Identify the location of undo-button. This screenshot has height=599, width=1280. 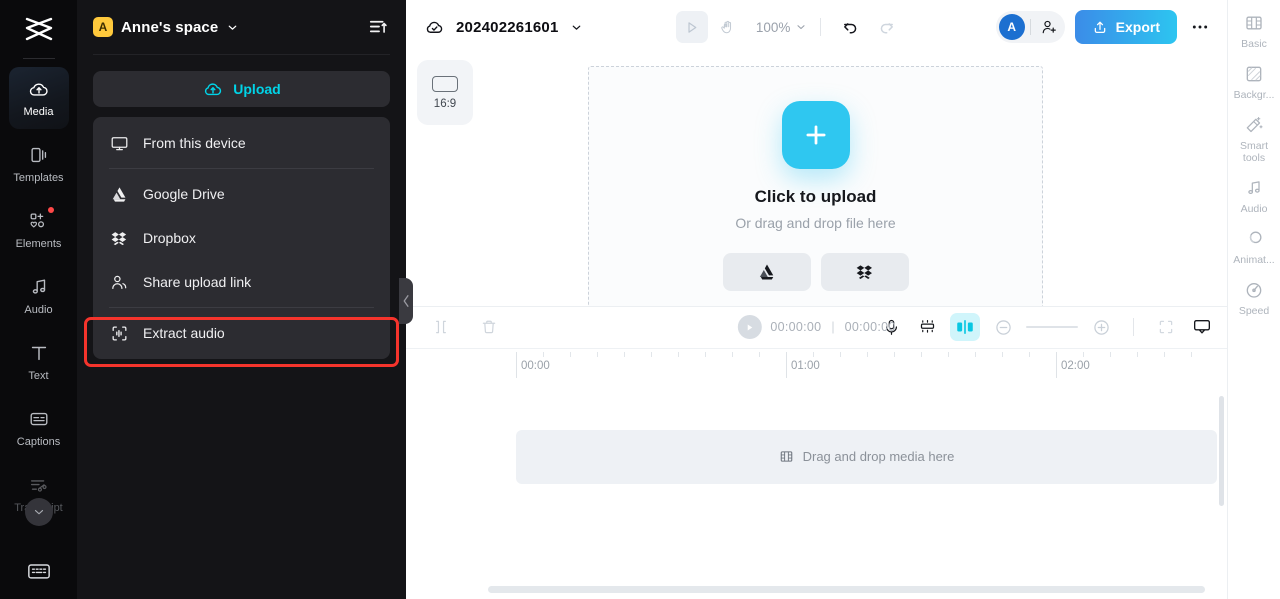
(850, 27).